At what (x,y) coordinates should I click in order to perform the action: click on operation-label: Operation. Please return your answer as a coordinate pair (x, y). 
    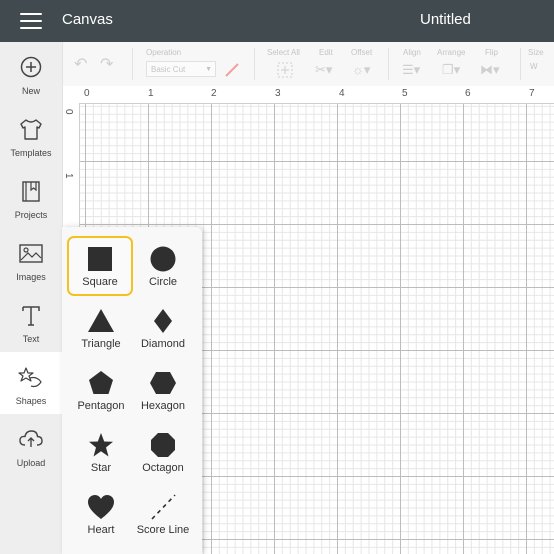
    Looking at the image, I should click on (164, 52).